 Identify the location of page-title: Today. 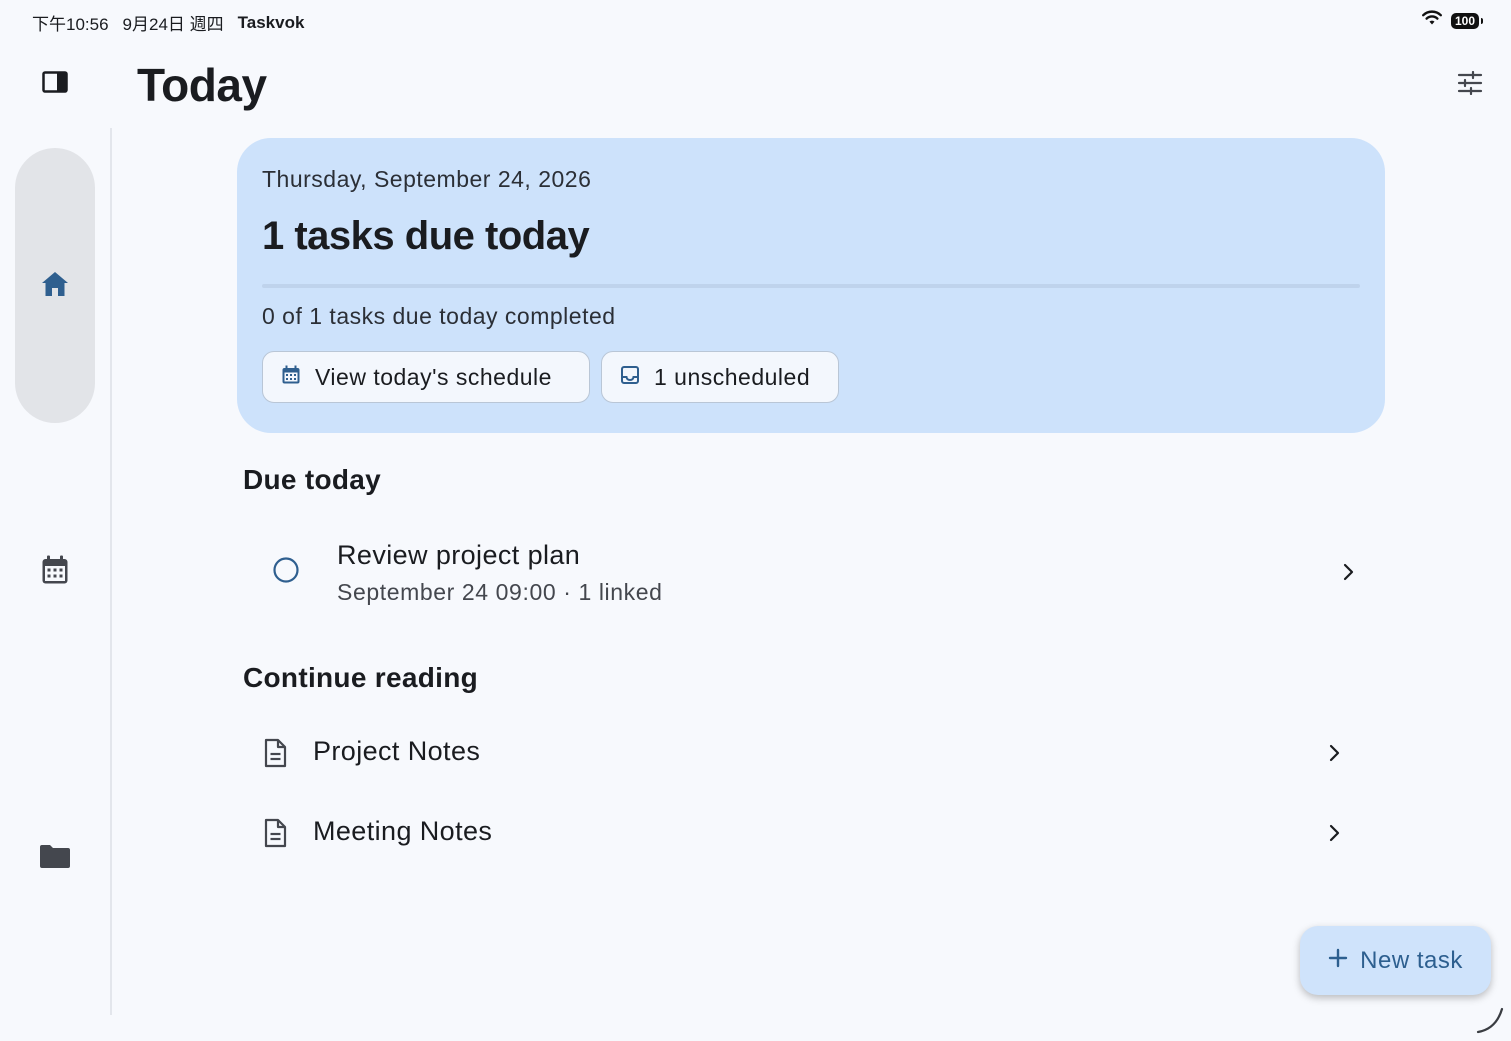
(202, 85).